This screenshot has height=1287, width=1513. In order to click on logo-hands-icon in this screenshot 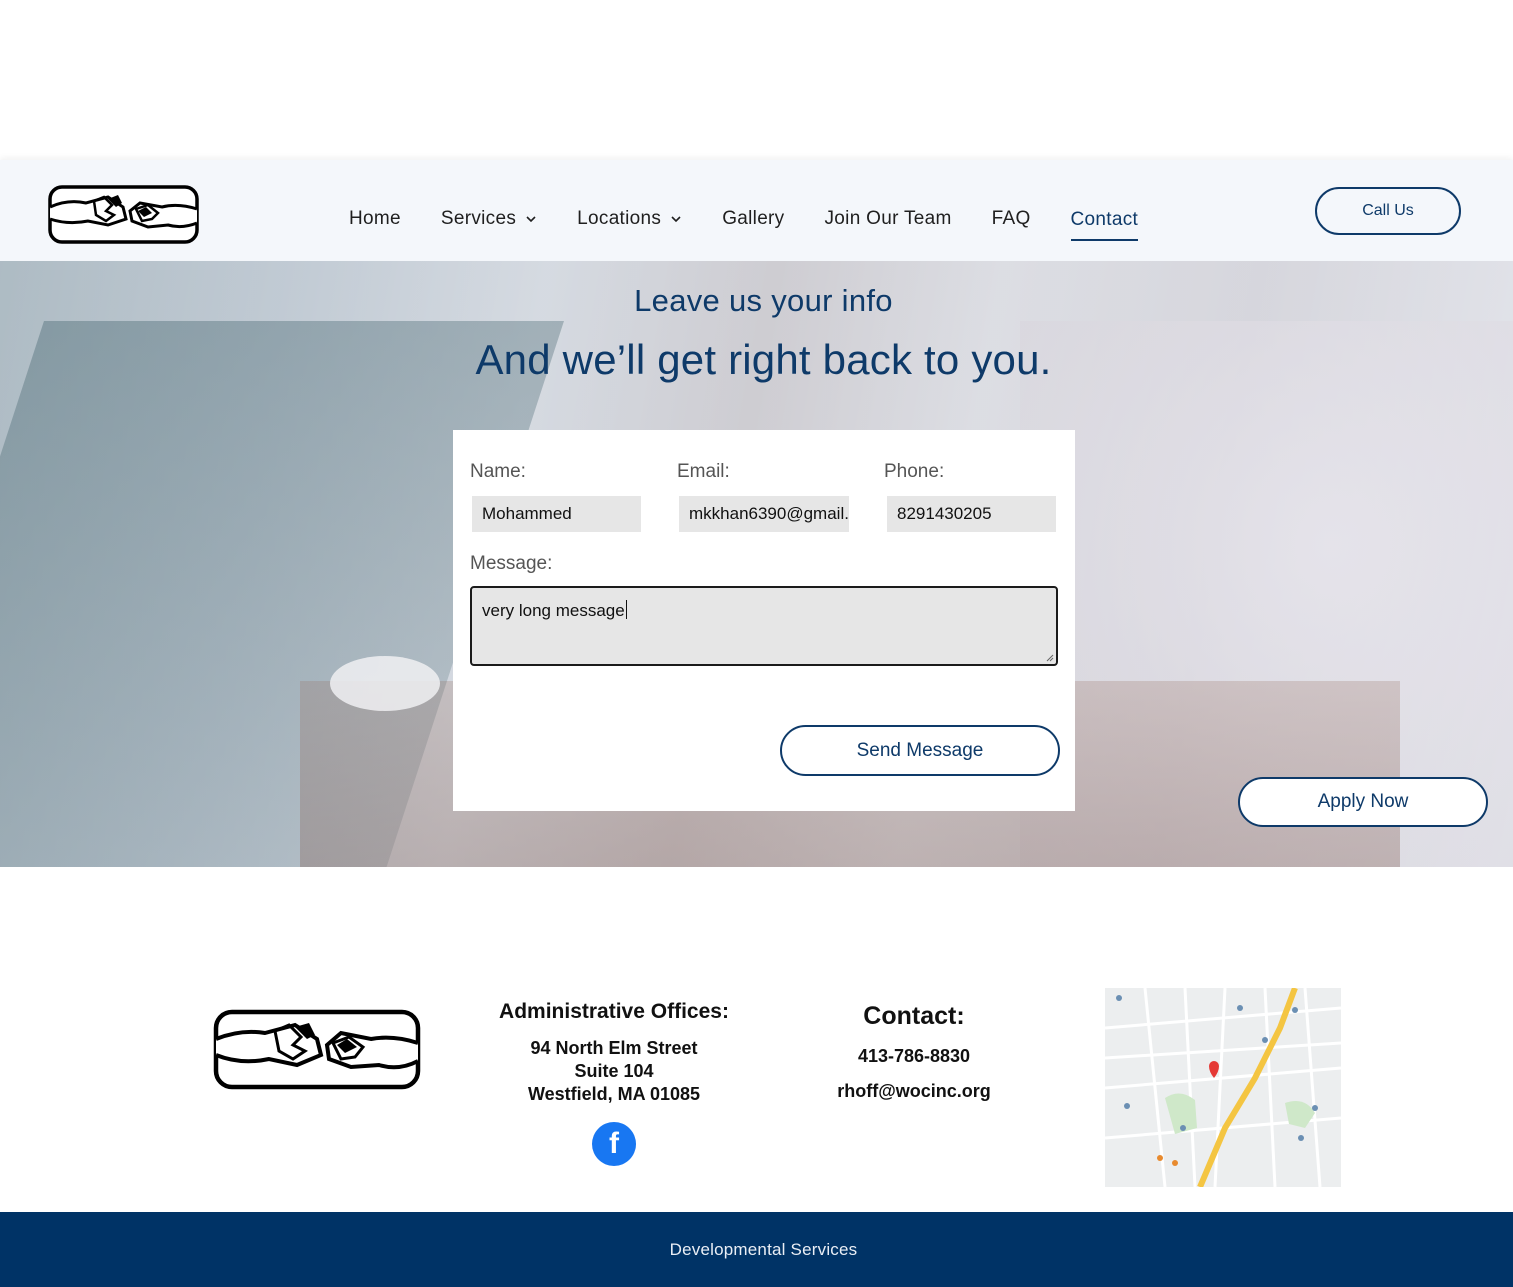, I will do `click(123, 214)`.